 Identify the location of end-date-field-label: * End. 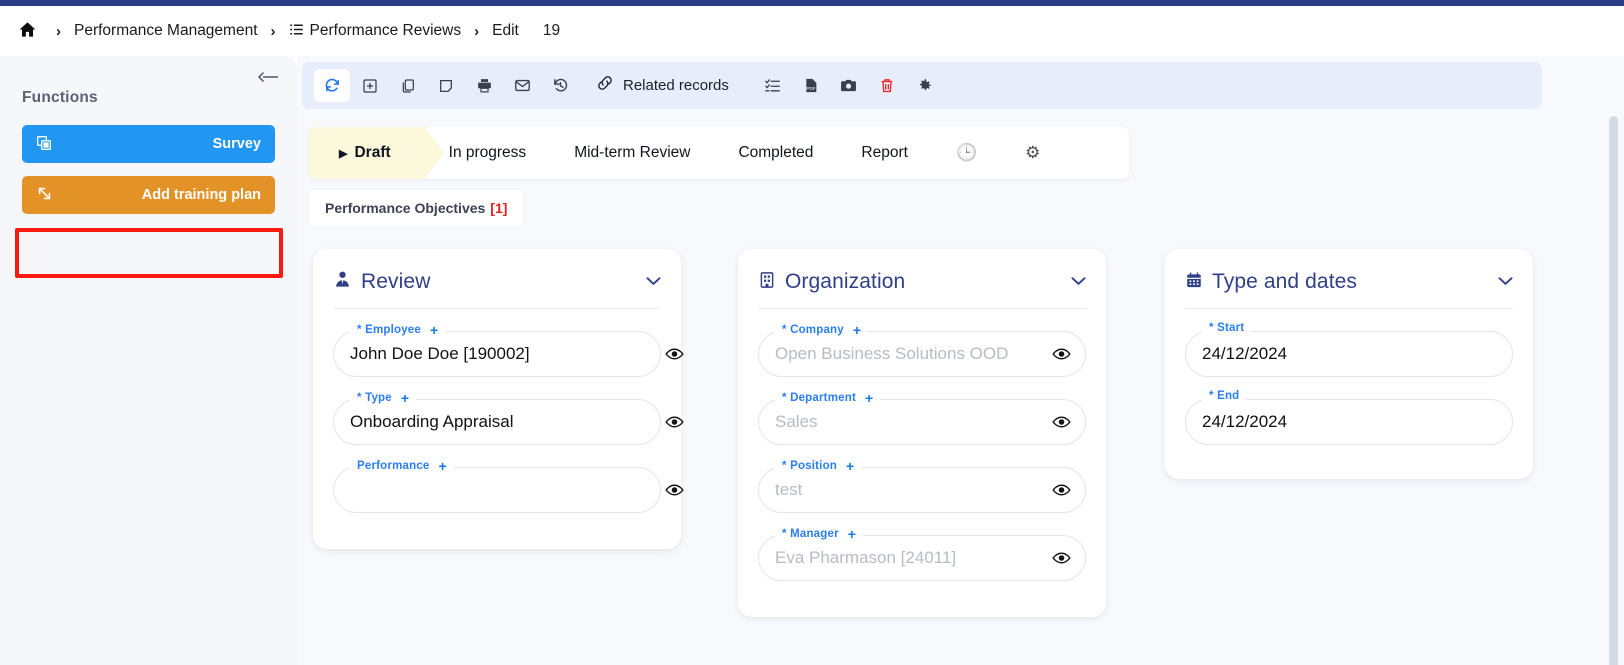
(1224, 396).